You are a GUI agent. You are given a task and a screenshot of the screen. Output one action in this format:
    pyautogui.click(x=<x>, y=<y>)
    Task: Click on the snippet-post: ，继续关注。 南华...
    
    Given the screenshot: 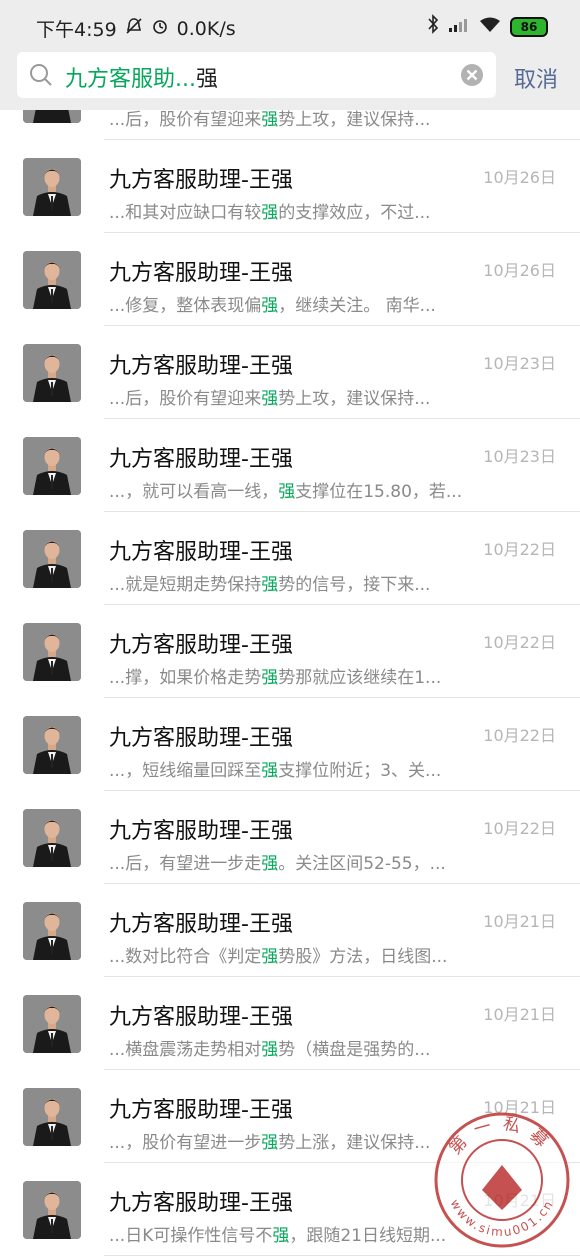 What is the action you would take?
    pyautogui.click(x=357, y=306)
    